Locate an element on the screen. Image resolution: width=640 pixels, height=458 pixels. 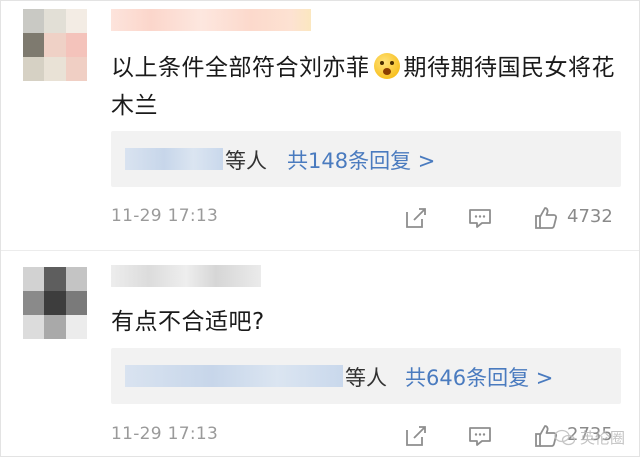
like-count: 4732 is located at coordinates (590, 216).